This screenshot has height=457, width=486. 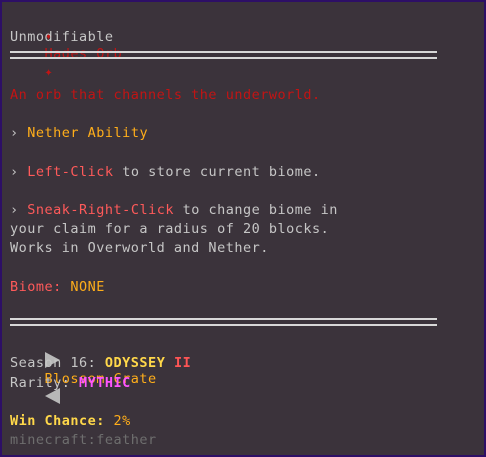 What do you see at coordinates (105, 383) in the screenshot?
I see `rarity-value: MYTHIC` at bounding box center [105, 383].